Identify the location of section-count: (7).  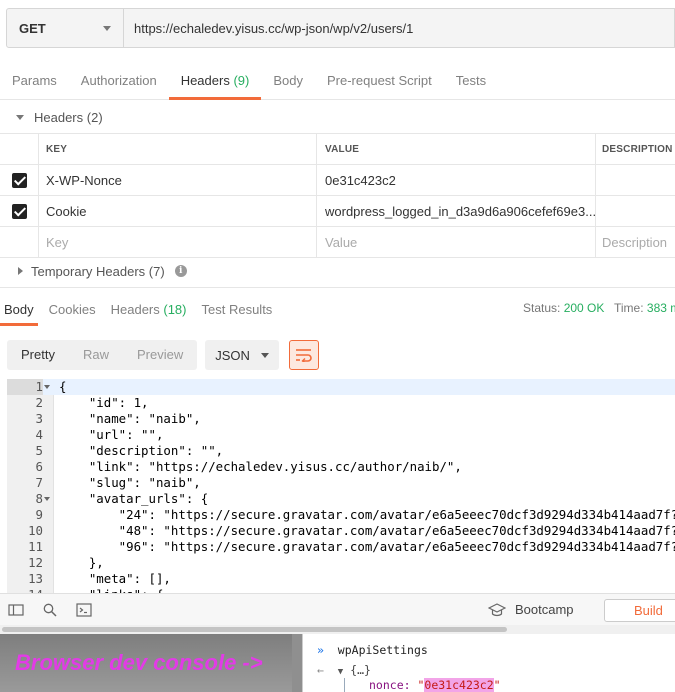
(156, 271).